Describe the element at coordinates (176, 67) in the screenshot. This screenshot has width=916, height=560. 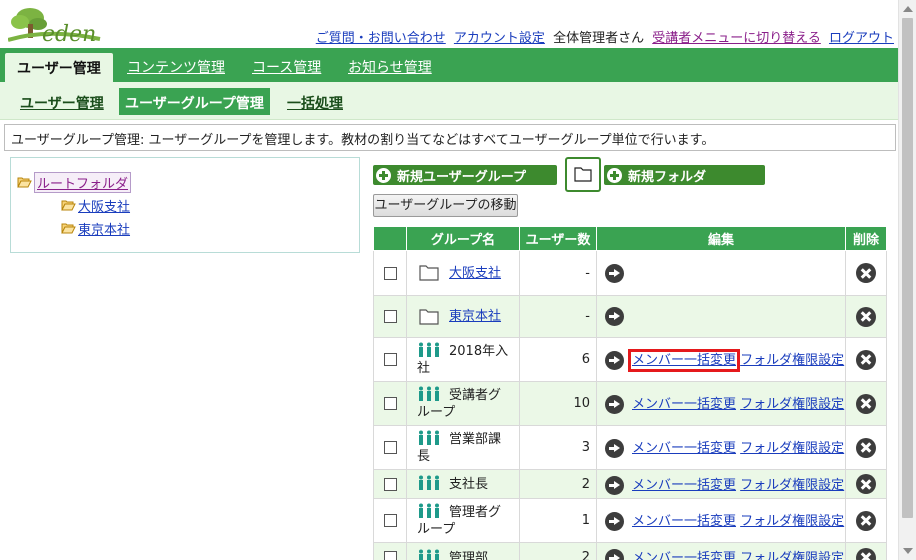
I see `tab-content-management: コンテンツ管理` at that location.